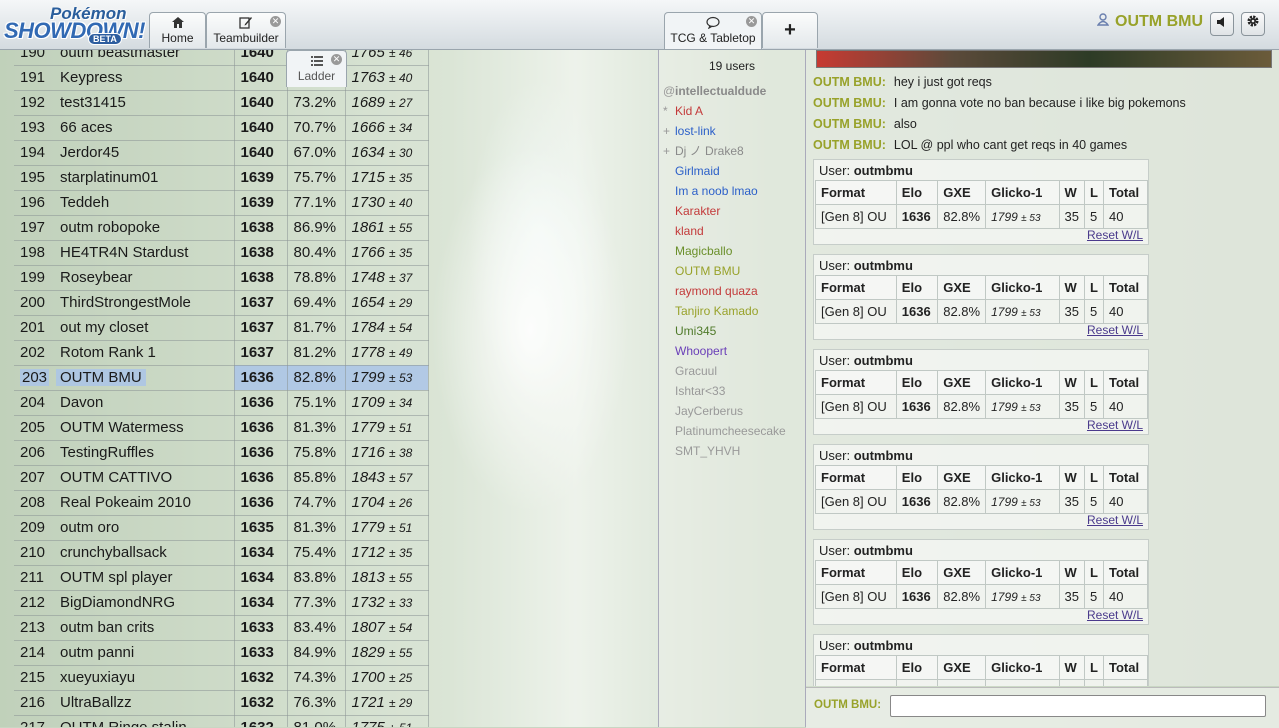 The width and height of the screenshot is (1279, 728). I want to click on ladder-glicko: 1732 ± 33, so click(387, 603).